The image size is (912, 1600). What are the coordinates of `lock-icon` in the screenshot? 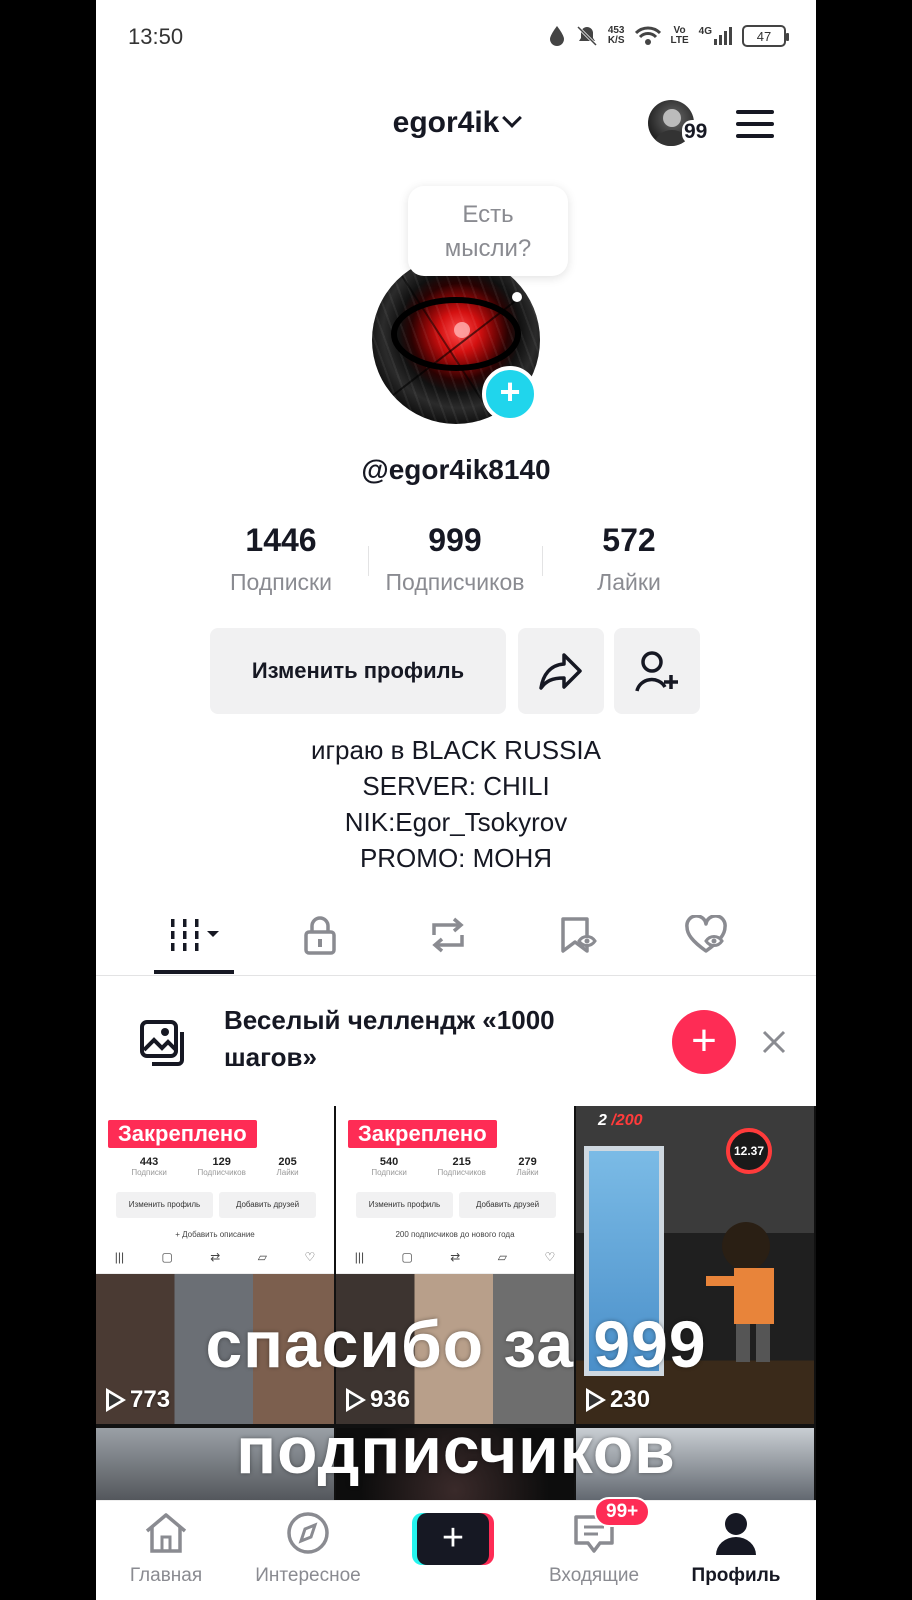 It's located at (320, 935).